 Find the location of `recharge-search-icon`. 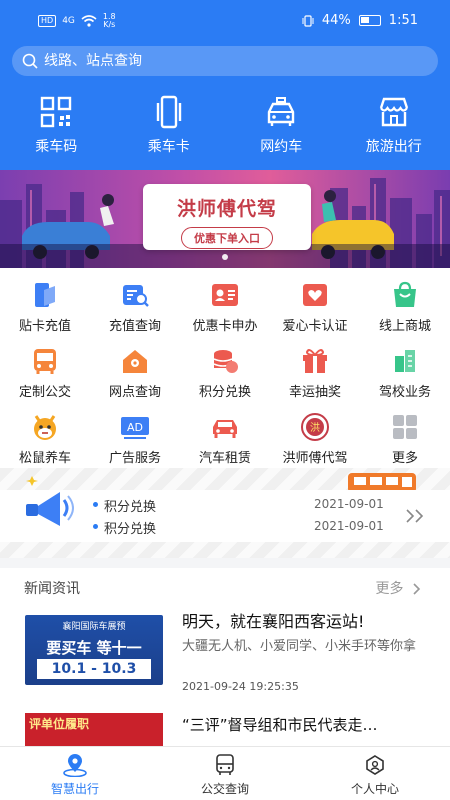

recharge-search-icon is located at coordinates (136, 296).